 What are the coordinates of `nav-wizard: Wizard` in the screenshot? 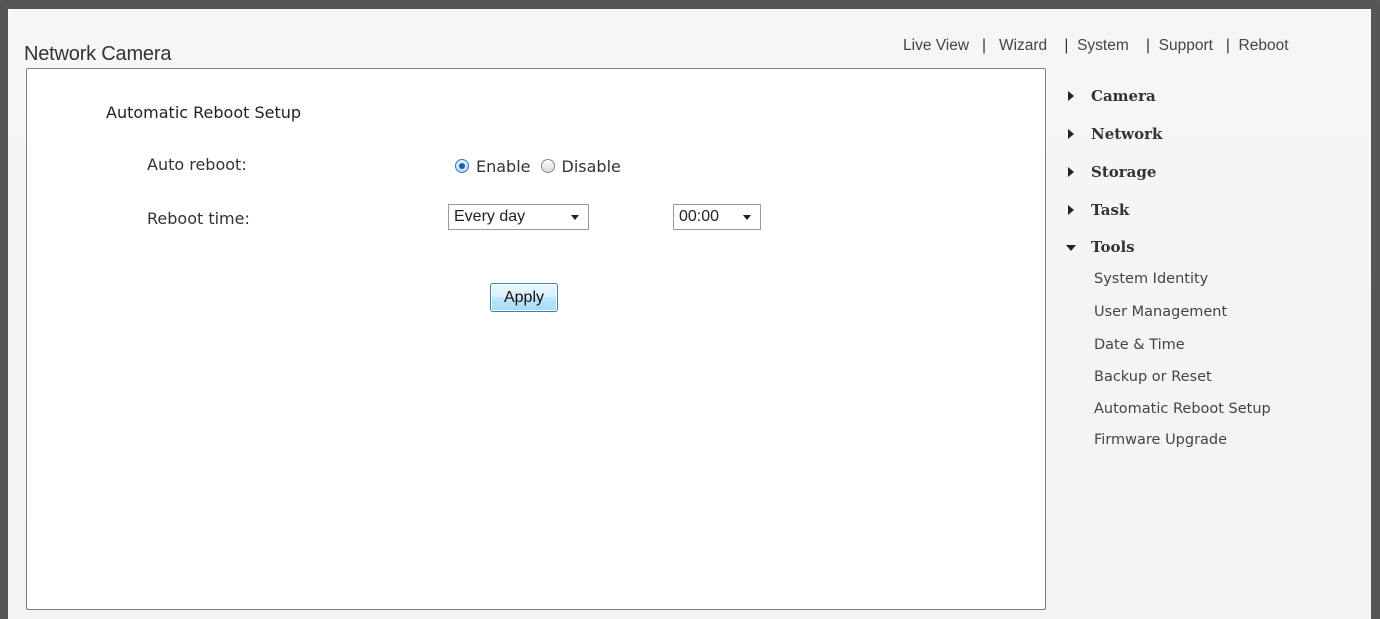 It's located at (1023, 45).